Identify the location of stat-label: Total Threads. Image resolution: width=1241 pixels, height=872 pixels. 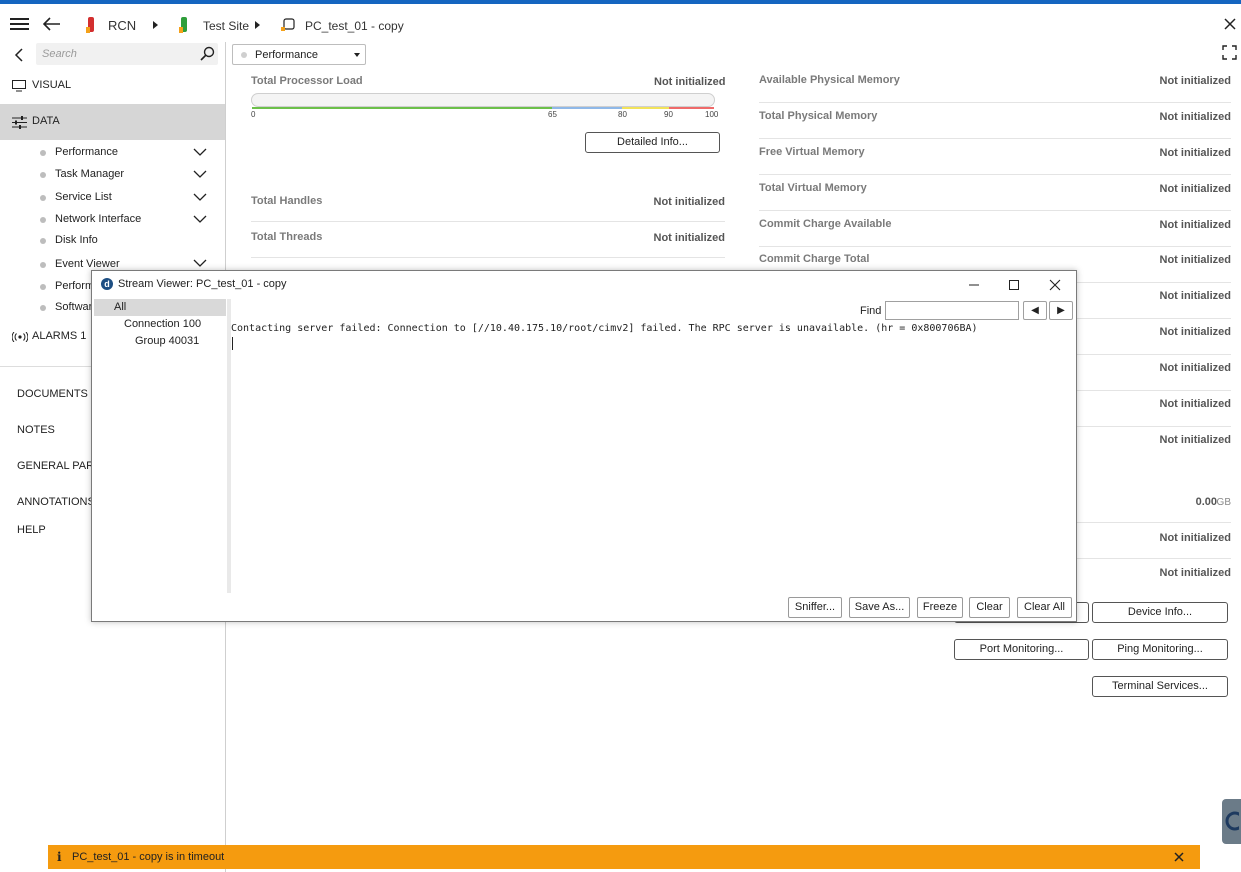
(287, 237).